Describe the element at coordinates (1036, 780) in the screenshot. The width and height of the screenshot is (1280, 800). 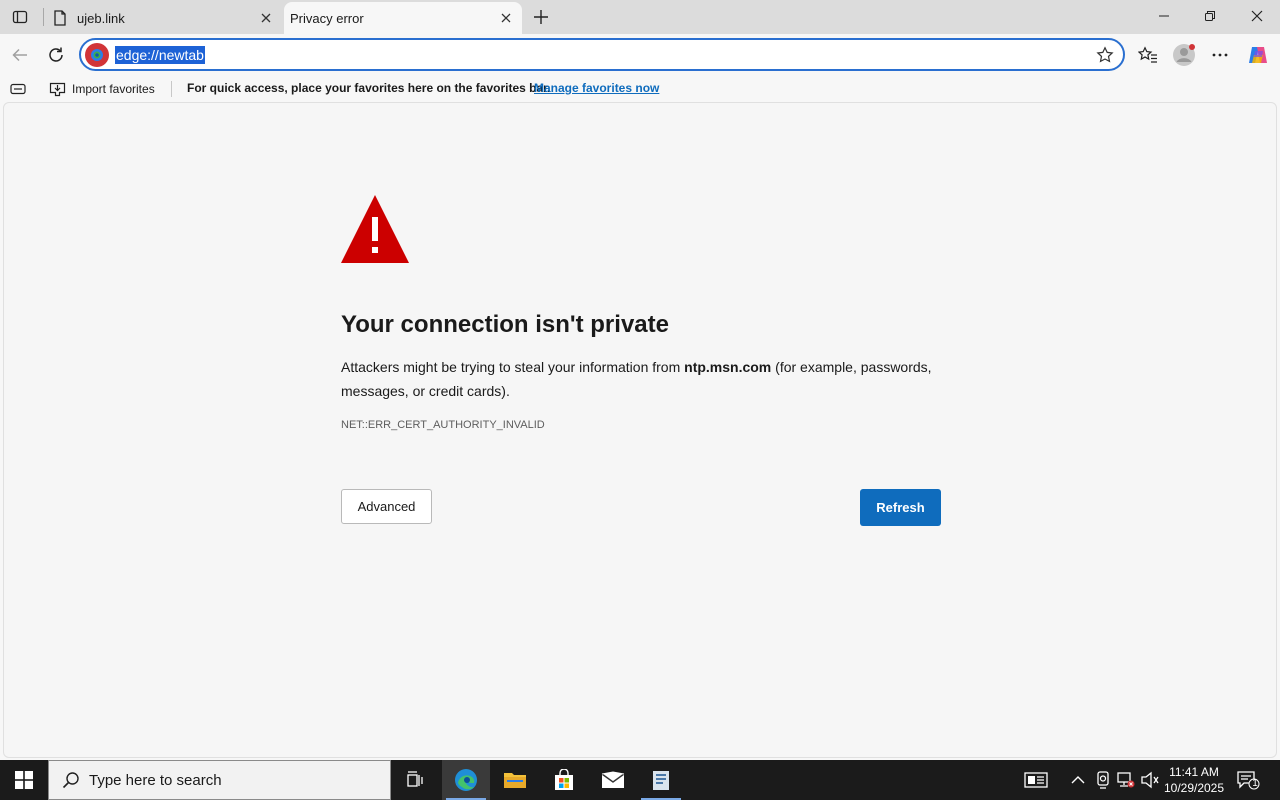
I see `news-widget-icon` at that location.